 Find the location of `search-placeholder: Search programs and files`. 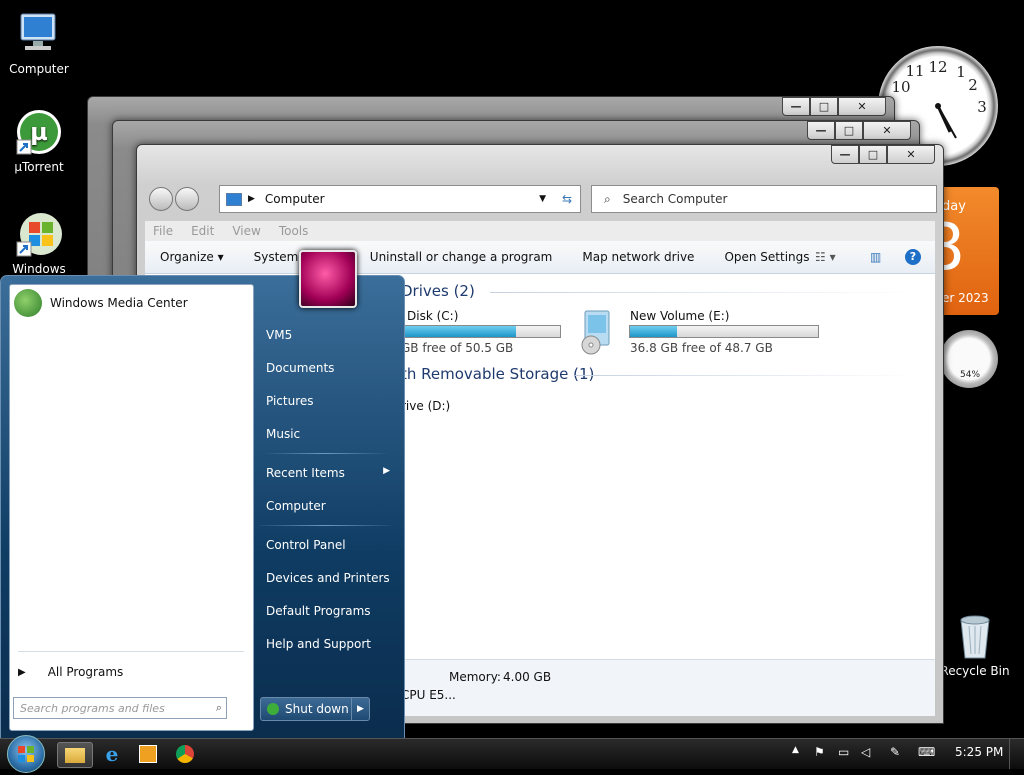

search-placeholder: Search programs and files is located at coordinates (92, 708).